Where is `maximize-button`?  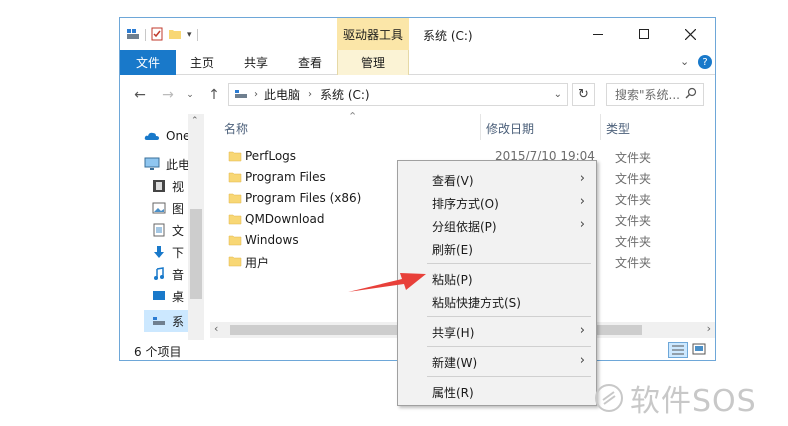 maximize-button is located at coordinates (644, 34).